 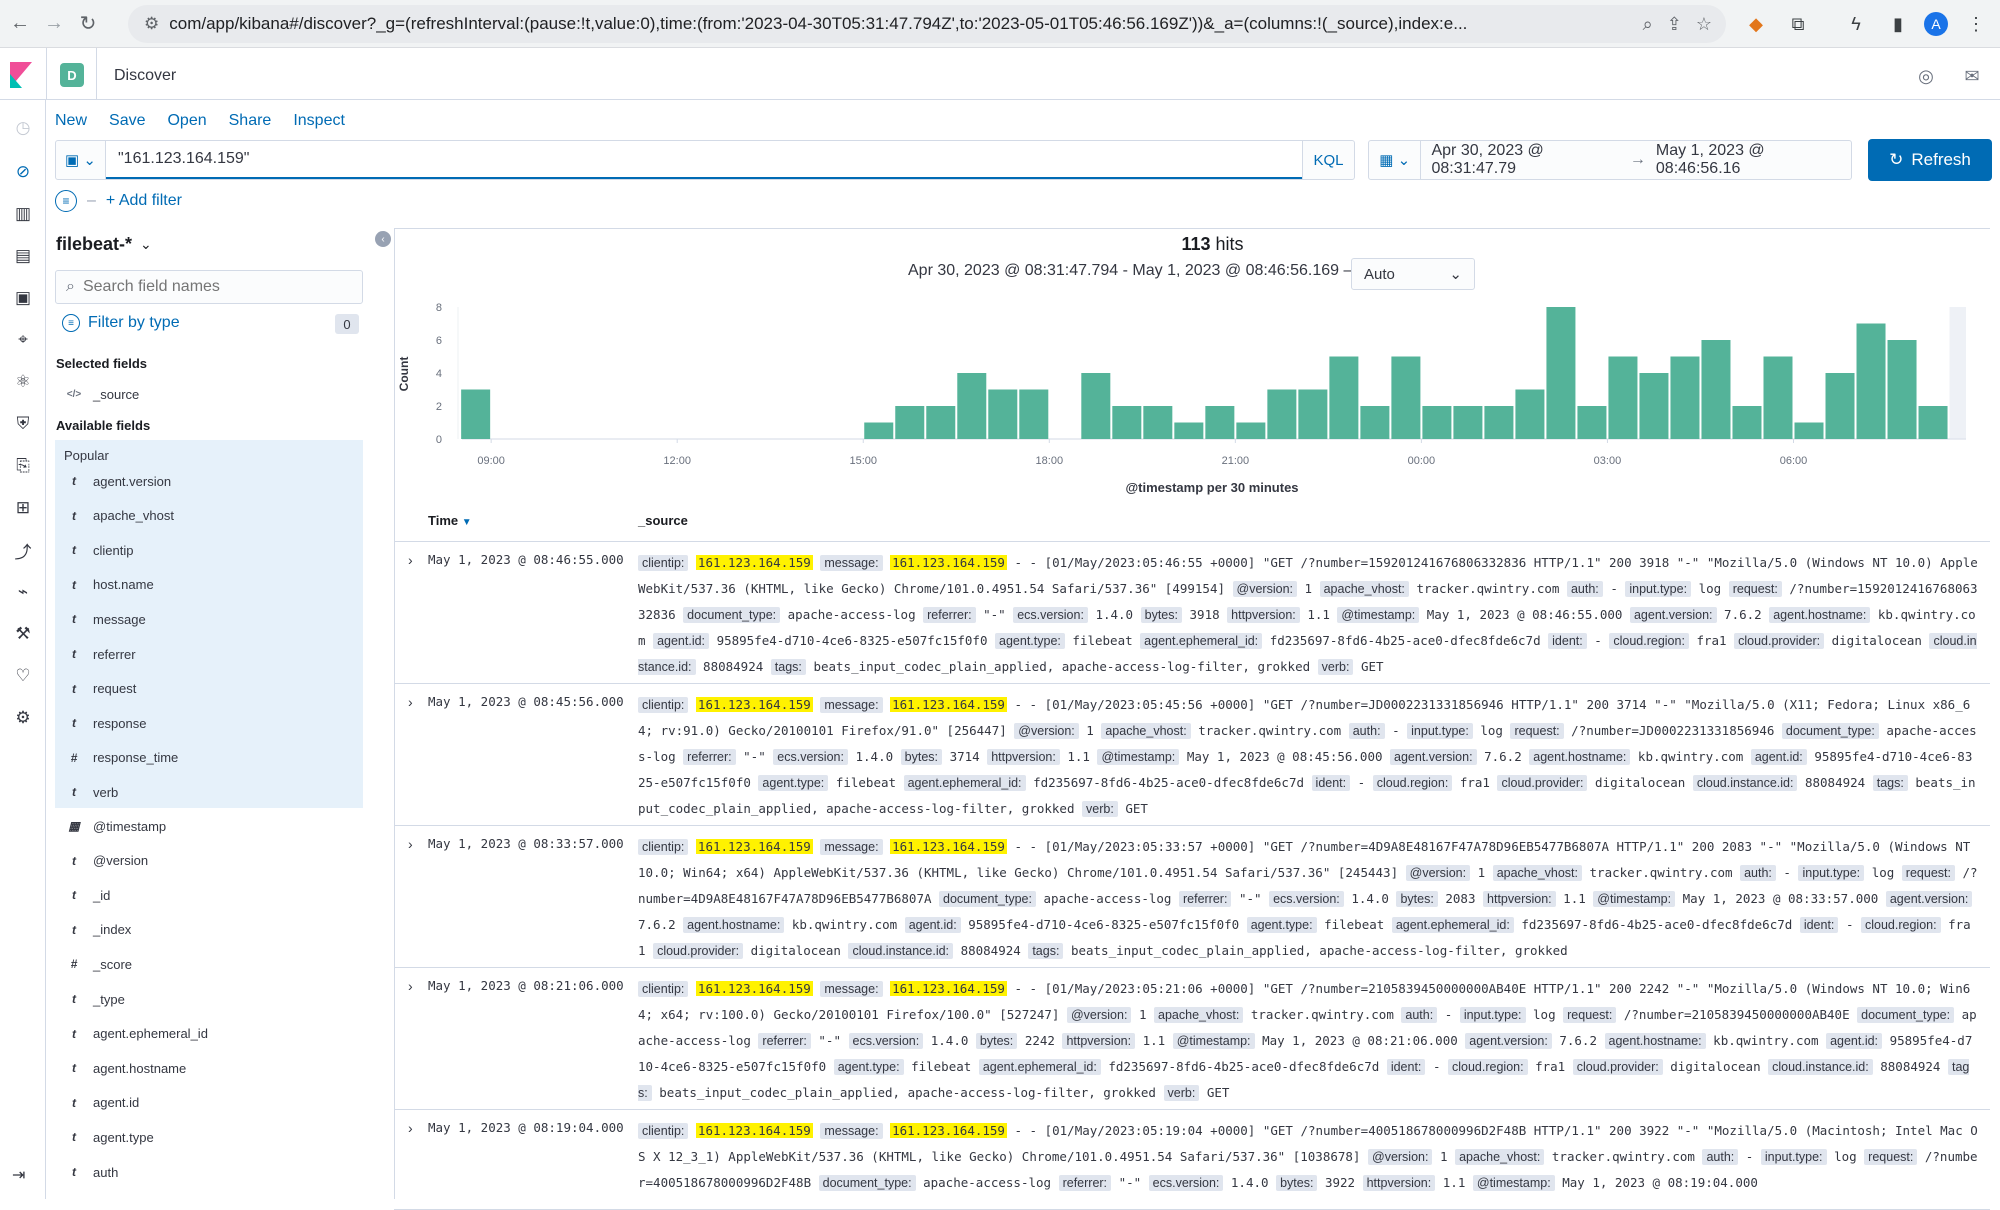 I want to click on field-item: t clientip, so click(x=209, y=550).